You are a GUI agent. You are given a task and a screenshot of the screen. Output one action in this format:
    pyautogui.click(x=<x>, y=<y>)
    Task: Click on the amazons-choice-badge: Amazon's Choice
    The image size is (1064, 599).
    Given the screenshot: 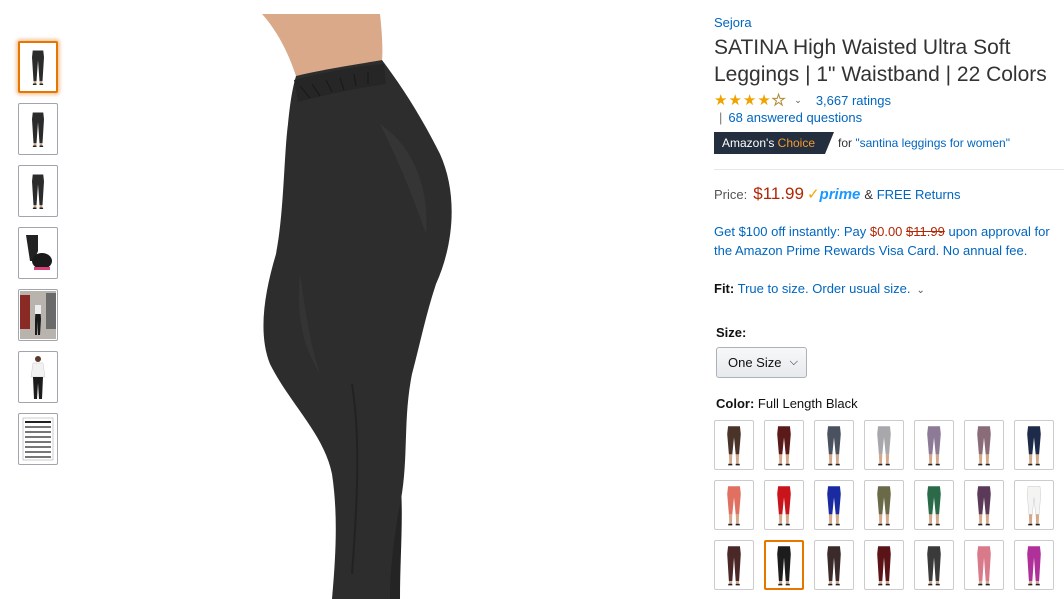 What is the action you would take?
    pyautogui.click(x=770, y=143)
    